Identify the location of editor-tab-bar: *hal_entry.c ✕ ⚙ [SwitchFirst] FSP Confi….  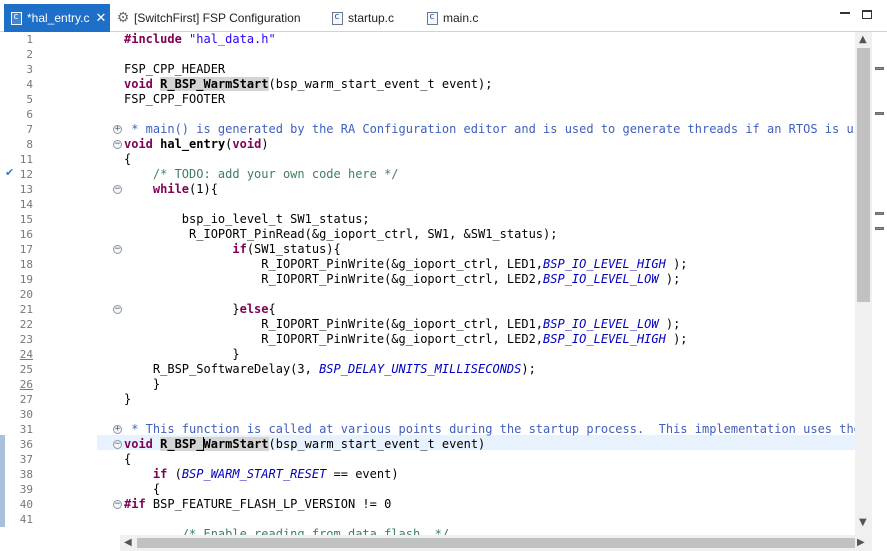
(443, 16).